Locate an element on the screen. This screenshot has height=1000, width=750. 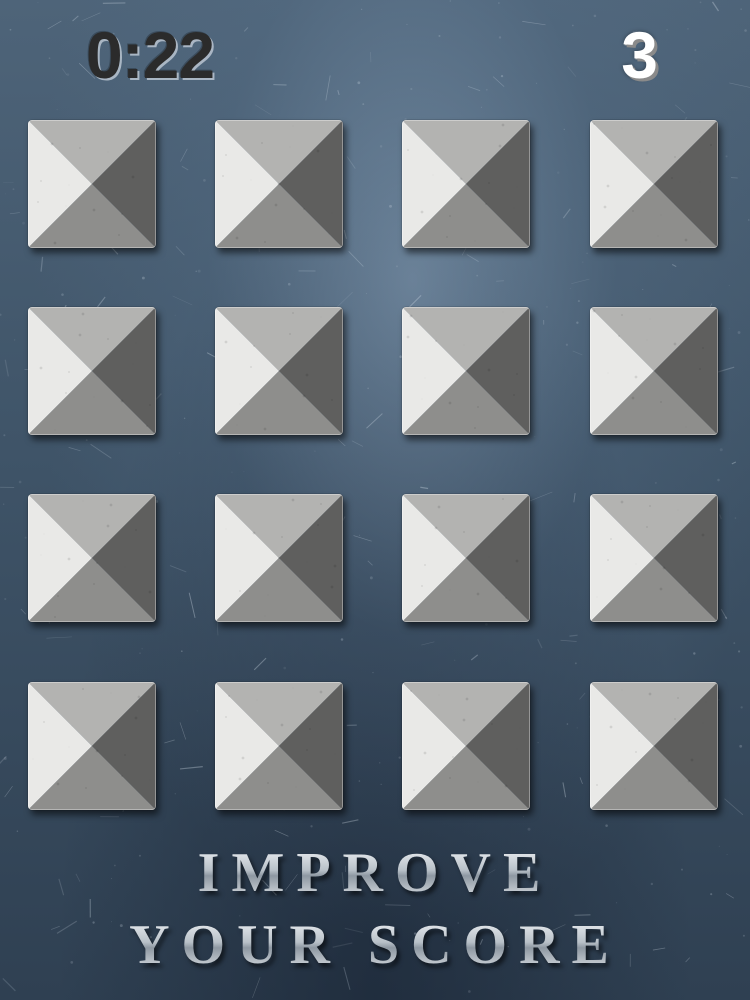
tile-r4-c1 is located at coordinates (92, 746).